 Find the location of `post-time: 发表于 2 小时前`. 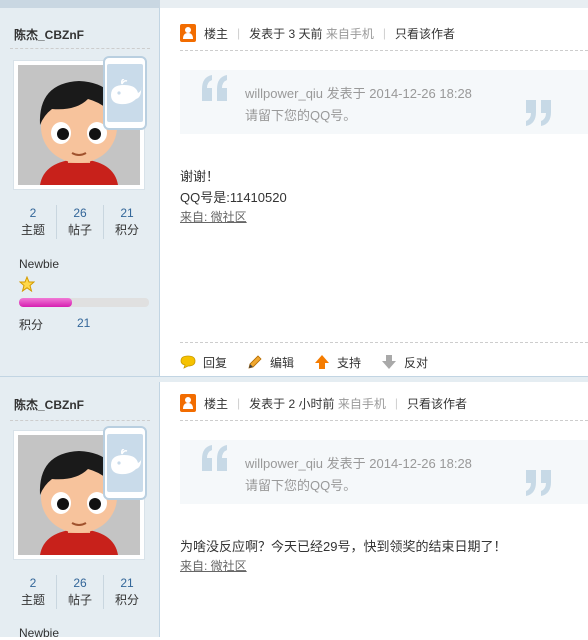

post-time: 发表于 2 小时前 is located at coordinates (292, 403).